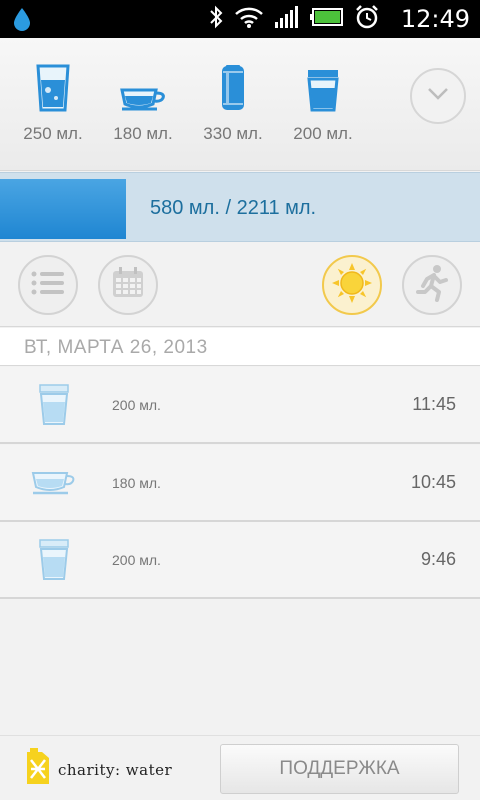 This screenshot has width=480, height=800. I want to click on date-label: ВТ, МАРТА 26, 2013, so click(116, 347).